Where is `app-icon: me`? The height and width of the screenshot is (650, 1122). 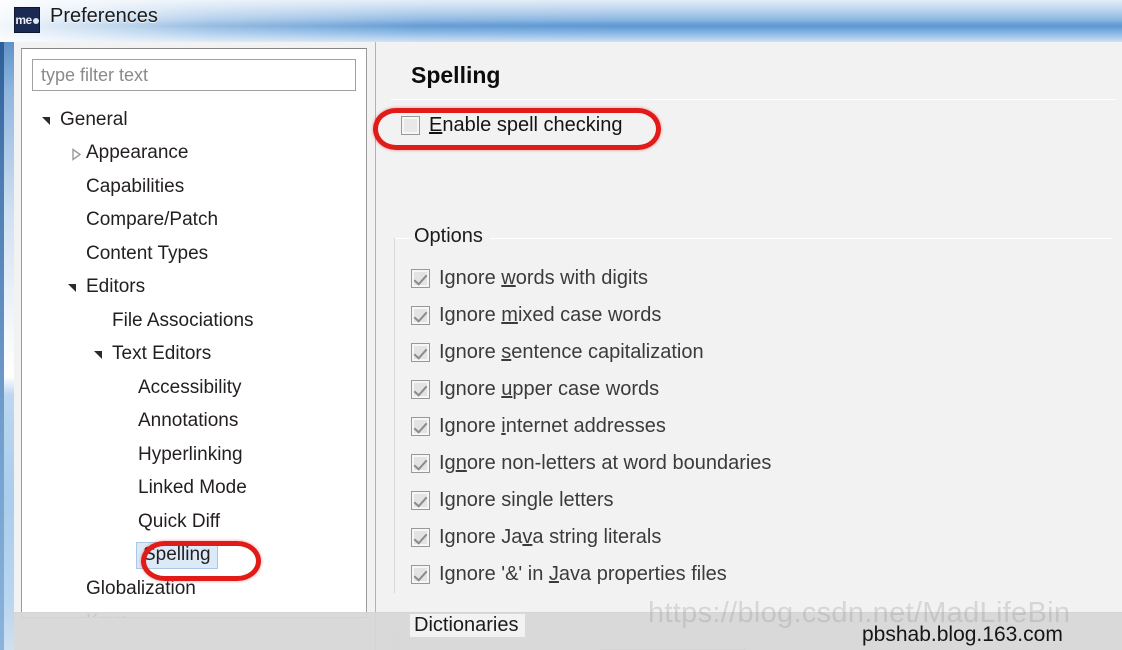 app-icon: me is located at coordinates (27, 20).